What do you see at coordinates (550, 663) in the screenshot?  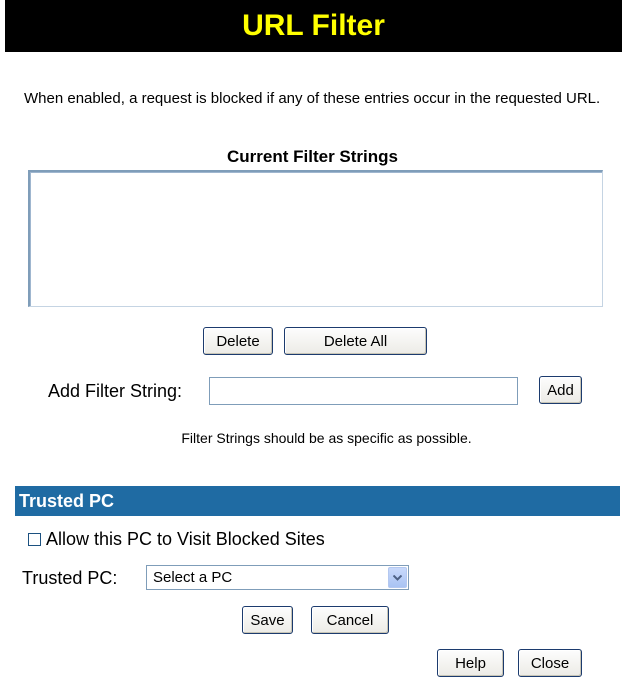 I see `close-button: Close` at bounding box center [550, 663].